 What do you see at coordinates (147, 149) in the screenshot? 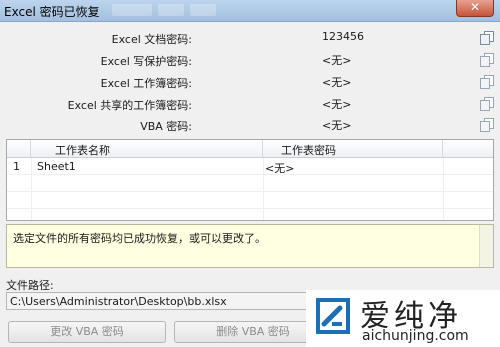
I see `column-header-sheet-name: 工作表名称` at bounding box center [147, 149].